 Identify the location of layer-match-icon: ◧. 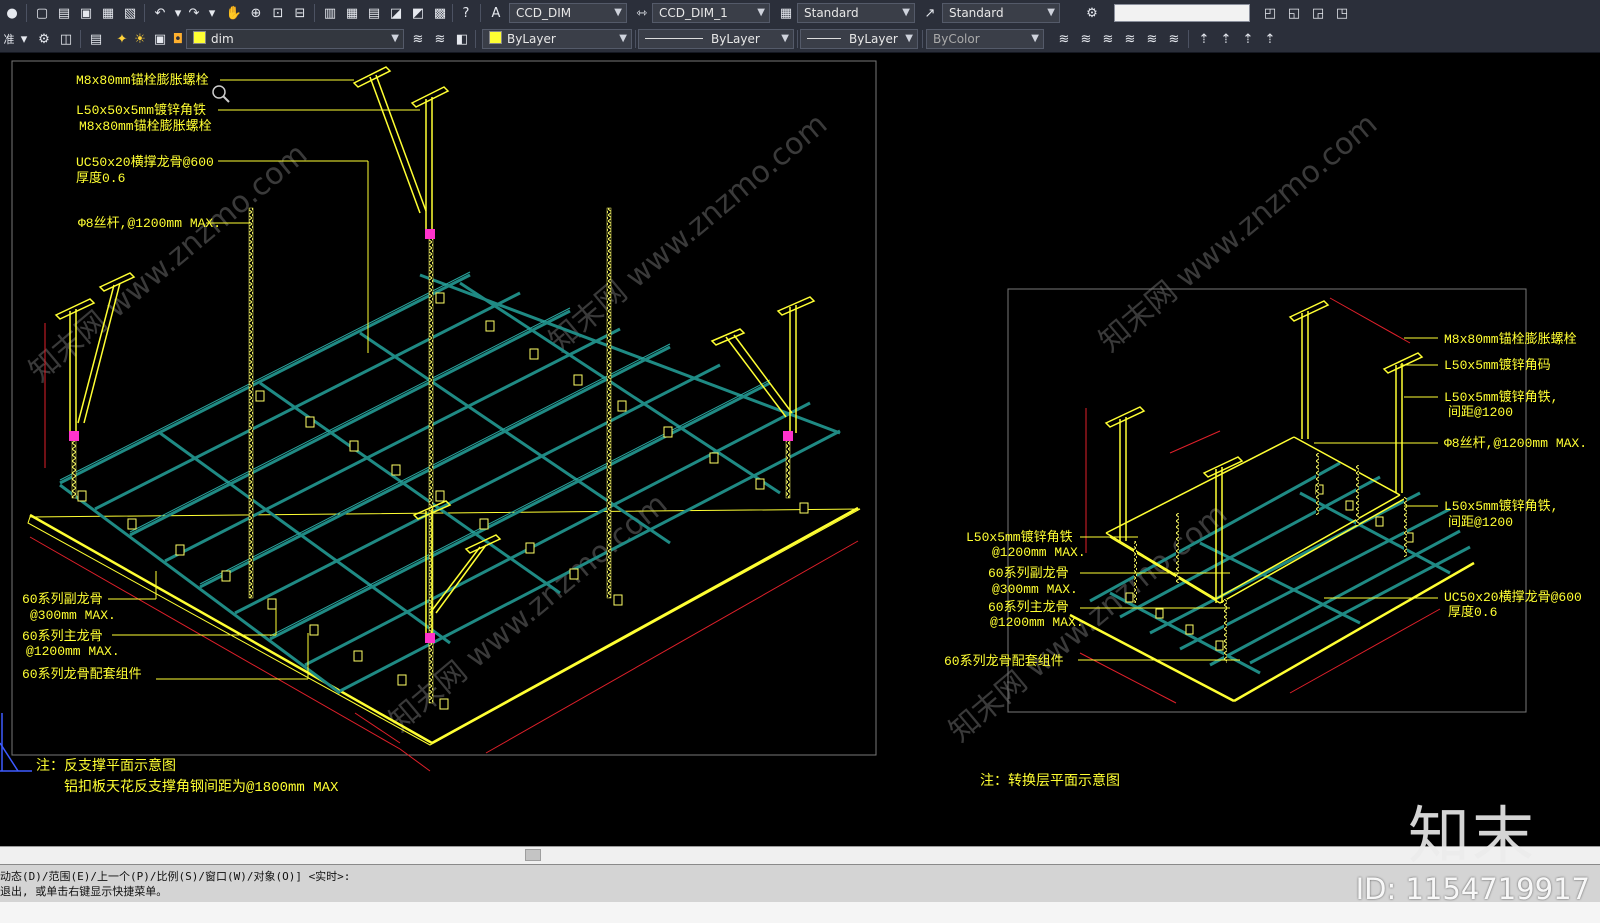
(462, 39).